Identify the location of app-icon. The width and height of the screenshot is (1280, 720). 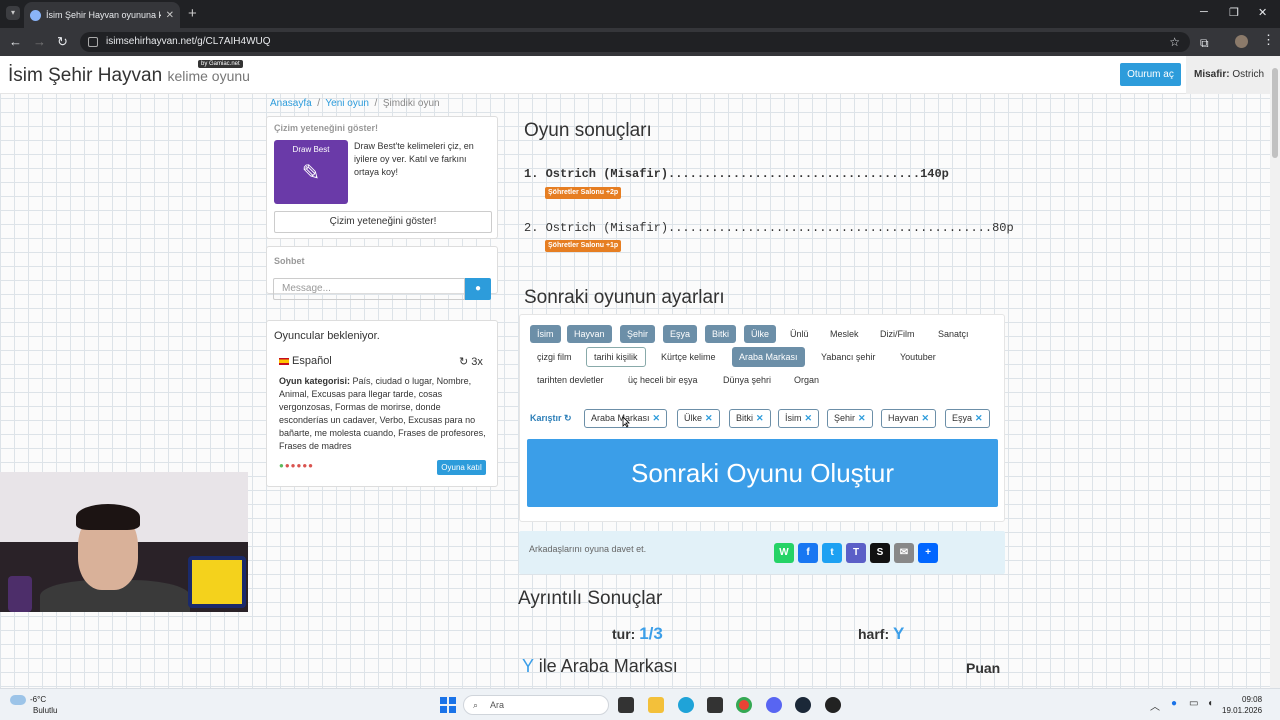
(833, 705).